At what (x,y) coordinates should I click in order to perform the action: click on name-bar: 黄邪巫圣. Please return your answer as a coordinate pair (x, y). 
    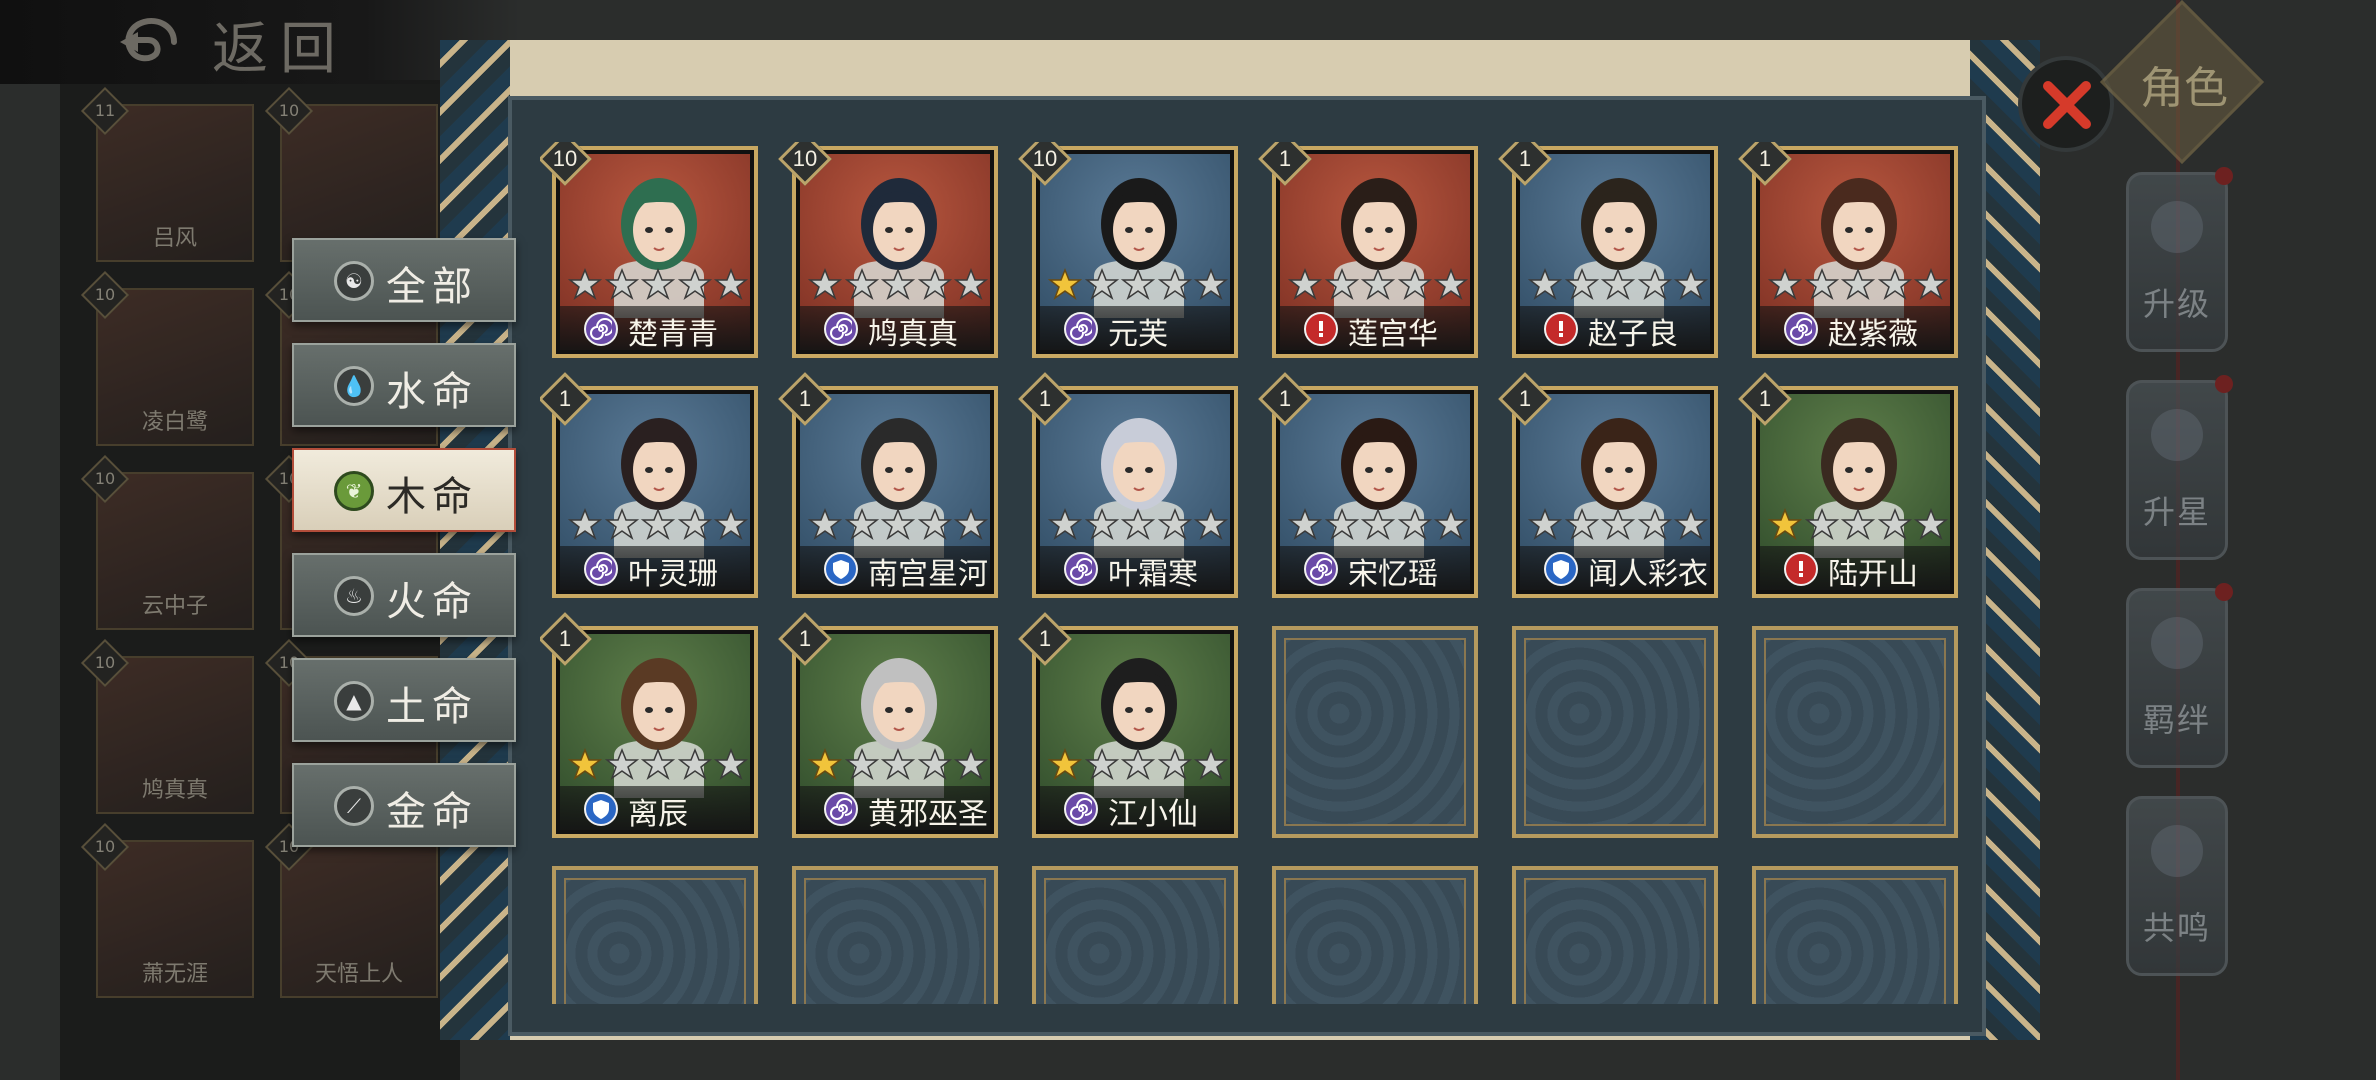
    Looking at the image, I should click on (895, 808).